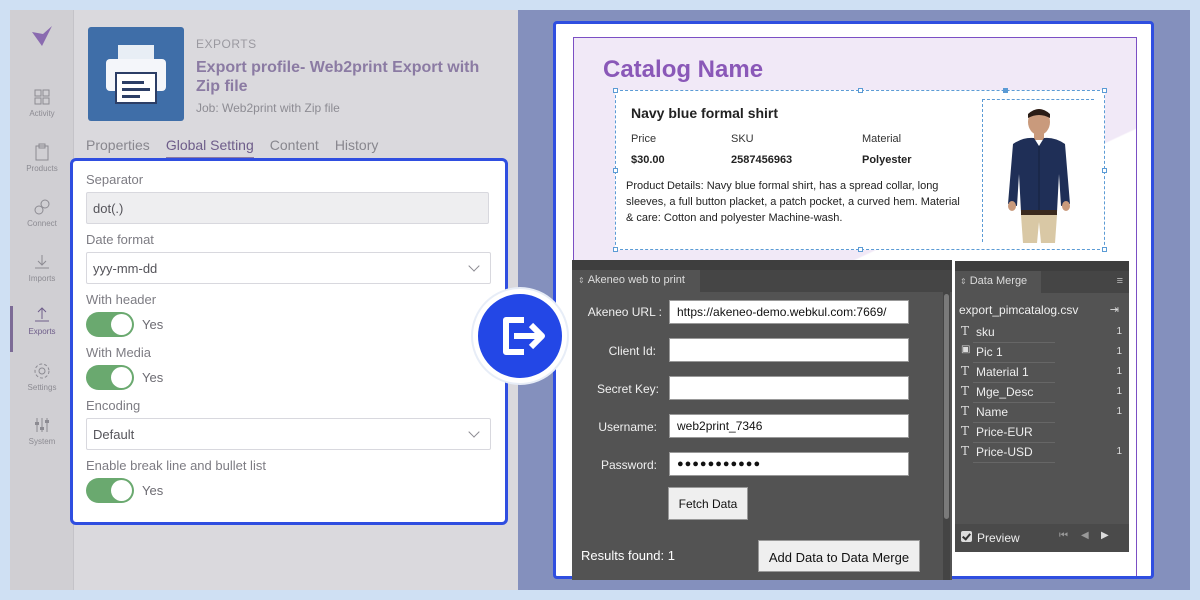 This screenshot has height=600, width=1200. What do you see at coordinates (1042, 433) in the screenshot?
I see `data-field-row: T Price-EUR` at bounding box center [1042, 433].